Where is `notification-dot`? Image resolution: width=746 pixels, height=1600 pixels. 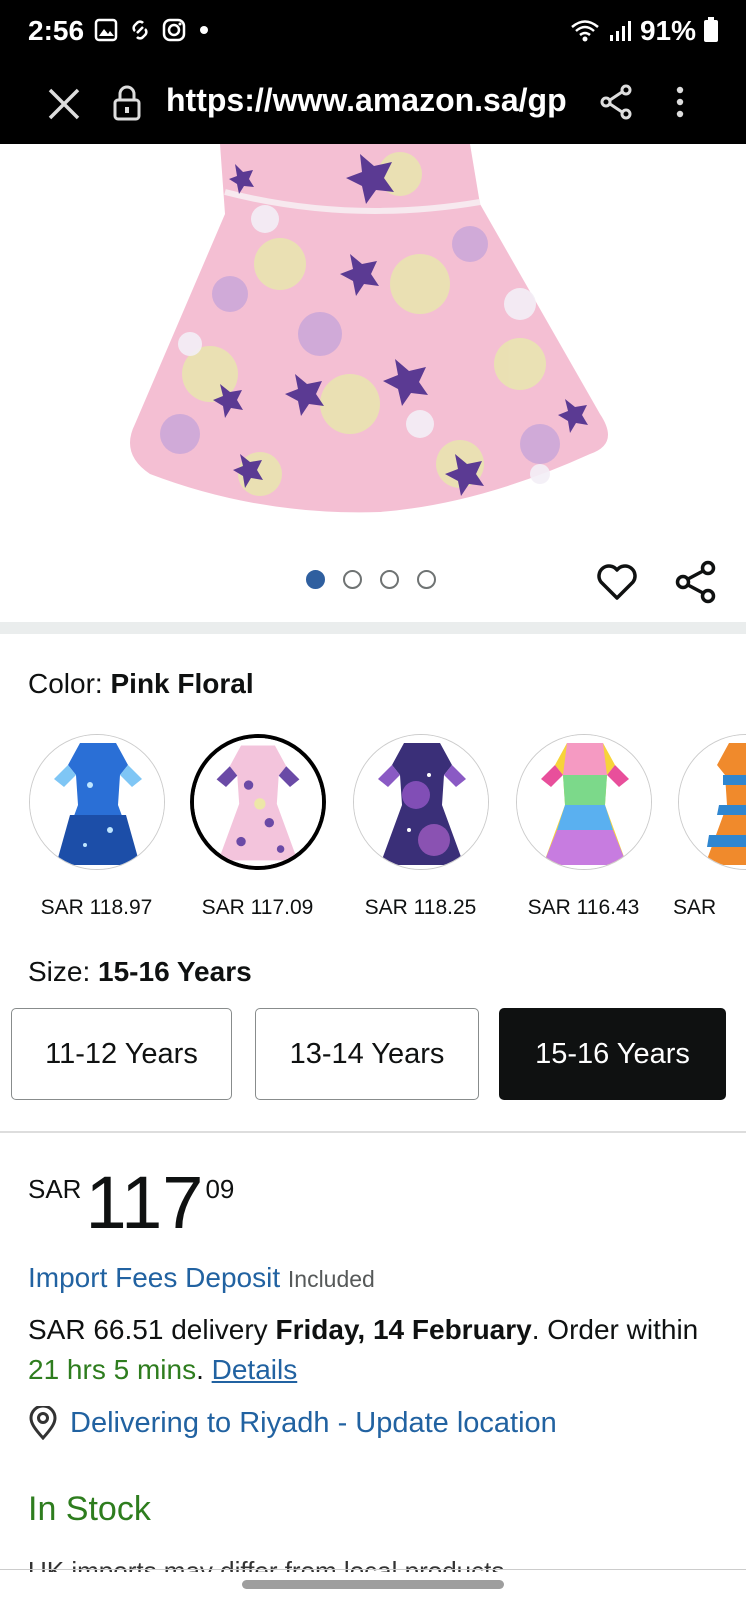
notification-dot is located at coordinates (204, 30).